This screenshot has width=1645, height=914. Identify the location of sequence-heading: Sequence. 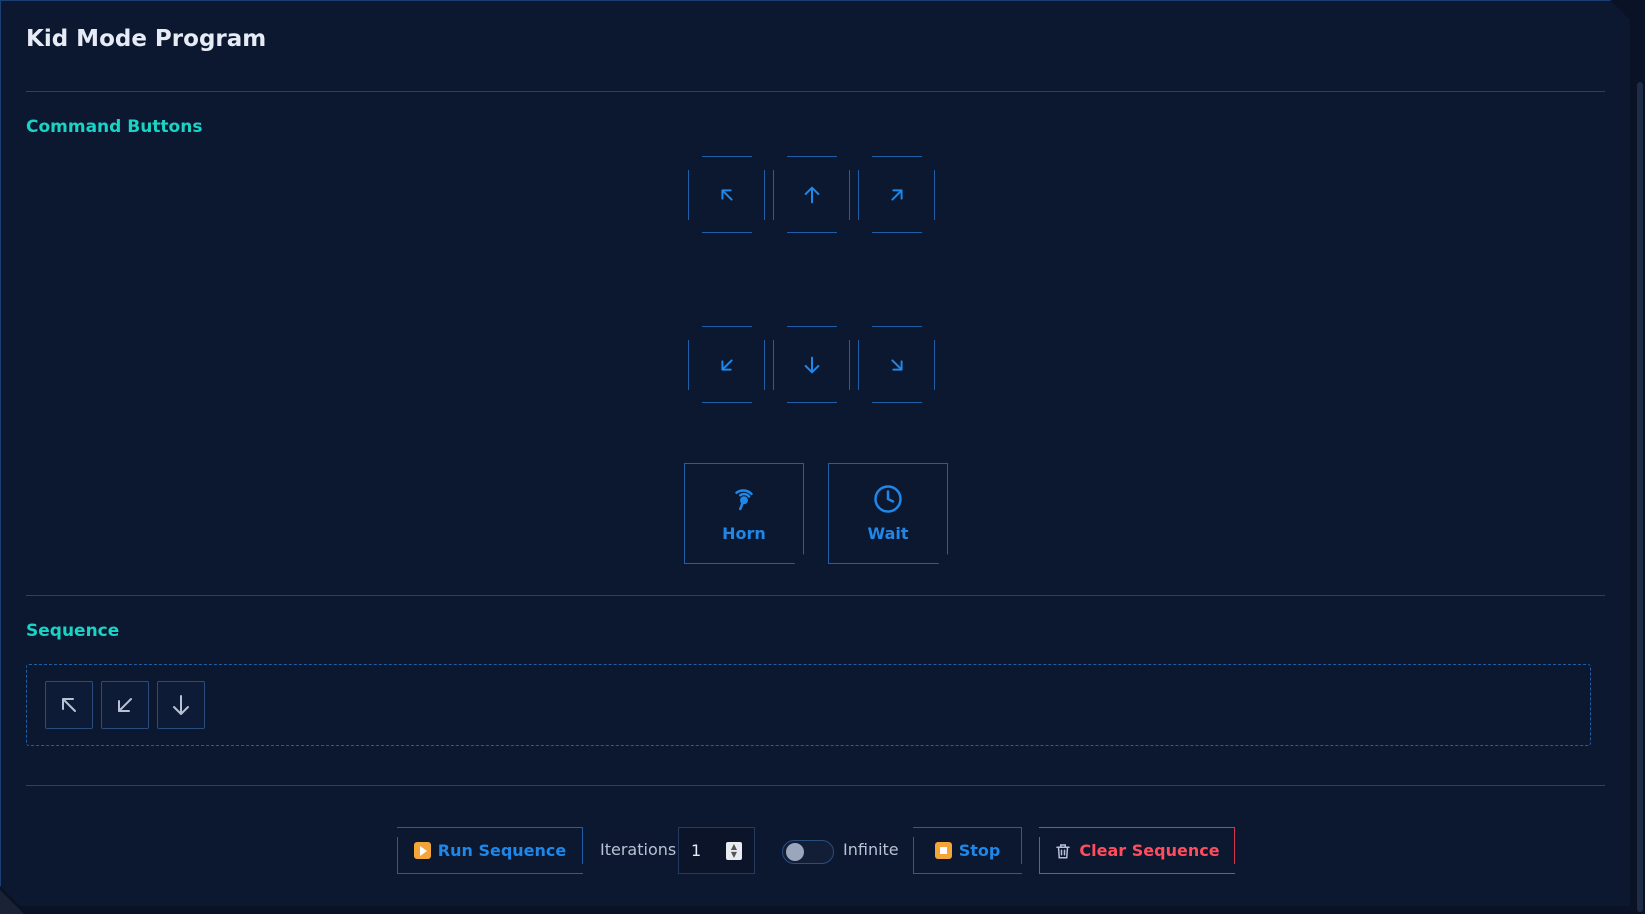
(73, 631).